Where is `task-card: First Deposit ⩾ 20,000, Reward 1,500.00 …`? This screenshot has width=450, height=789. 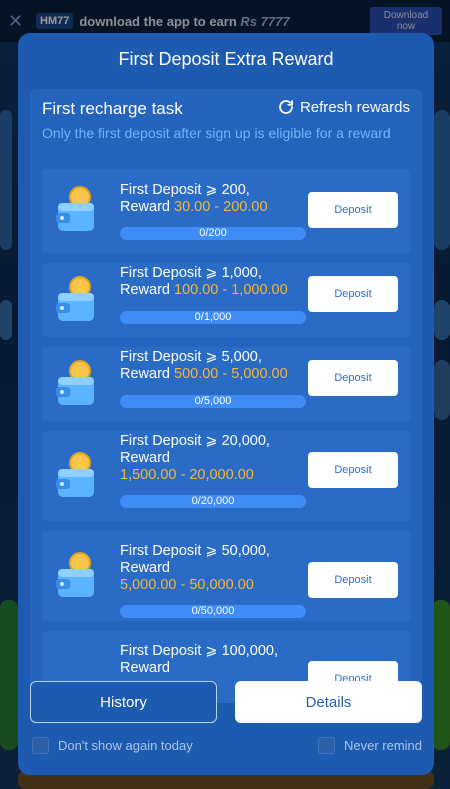 task-card: First Deposit ⩾ 20,000, Reward 1,500.00 … is located at coordinates (226, 476).